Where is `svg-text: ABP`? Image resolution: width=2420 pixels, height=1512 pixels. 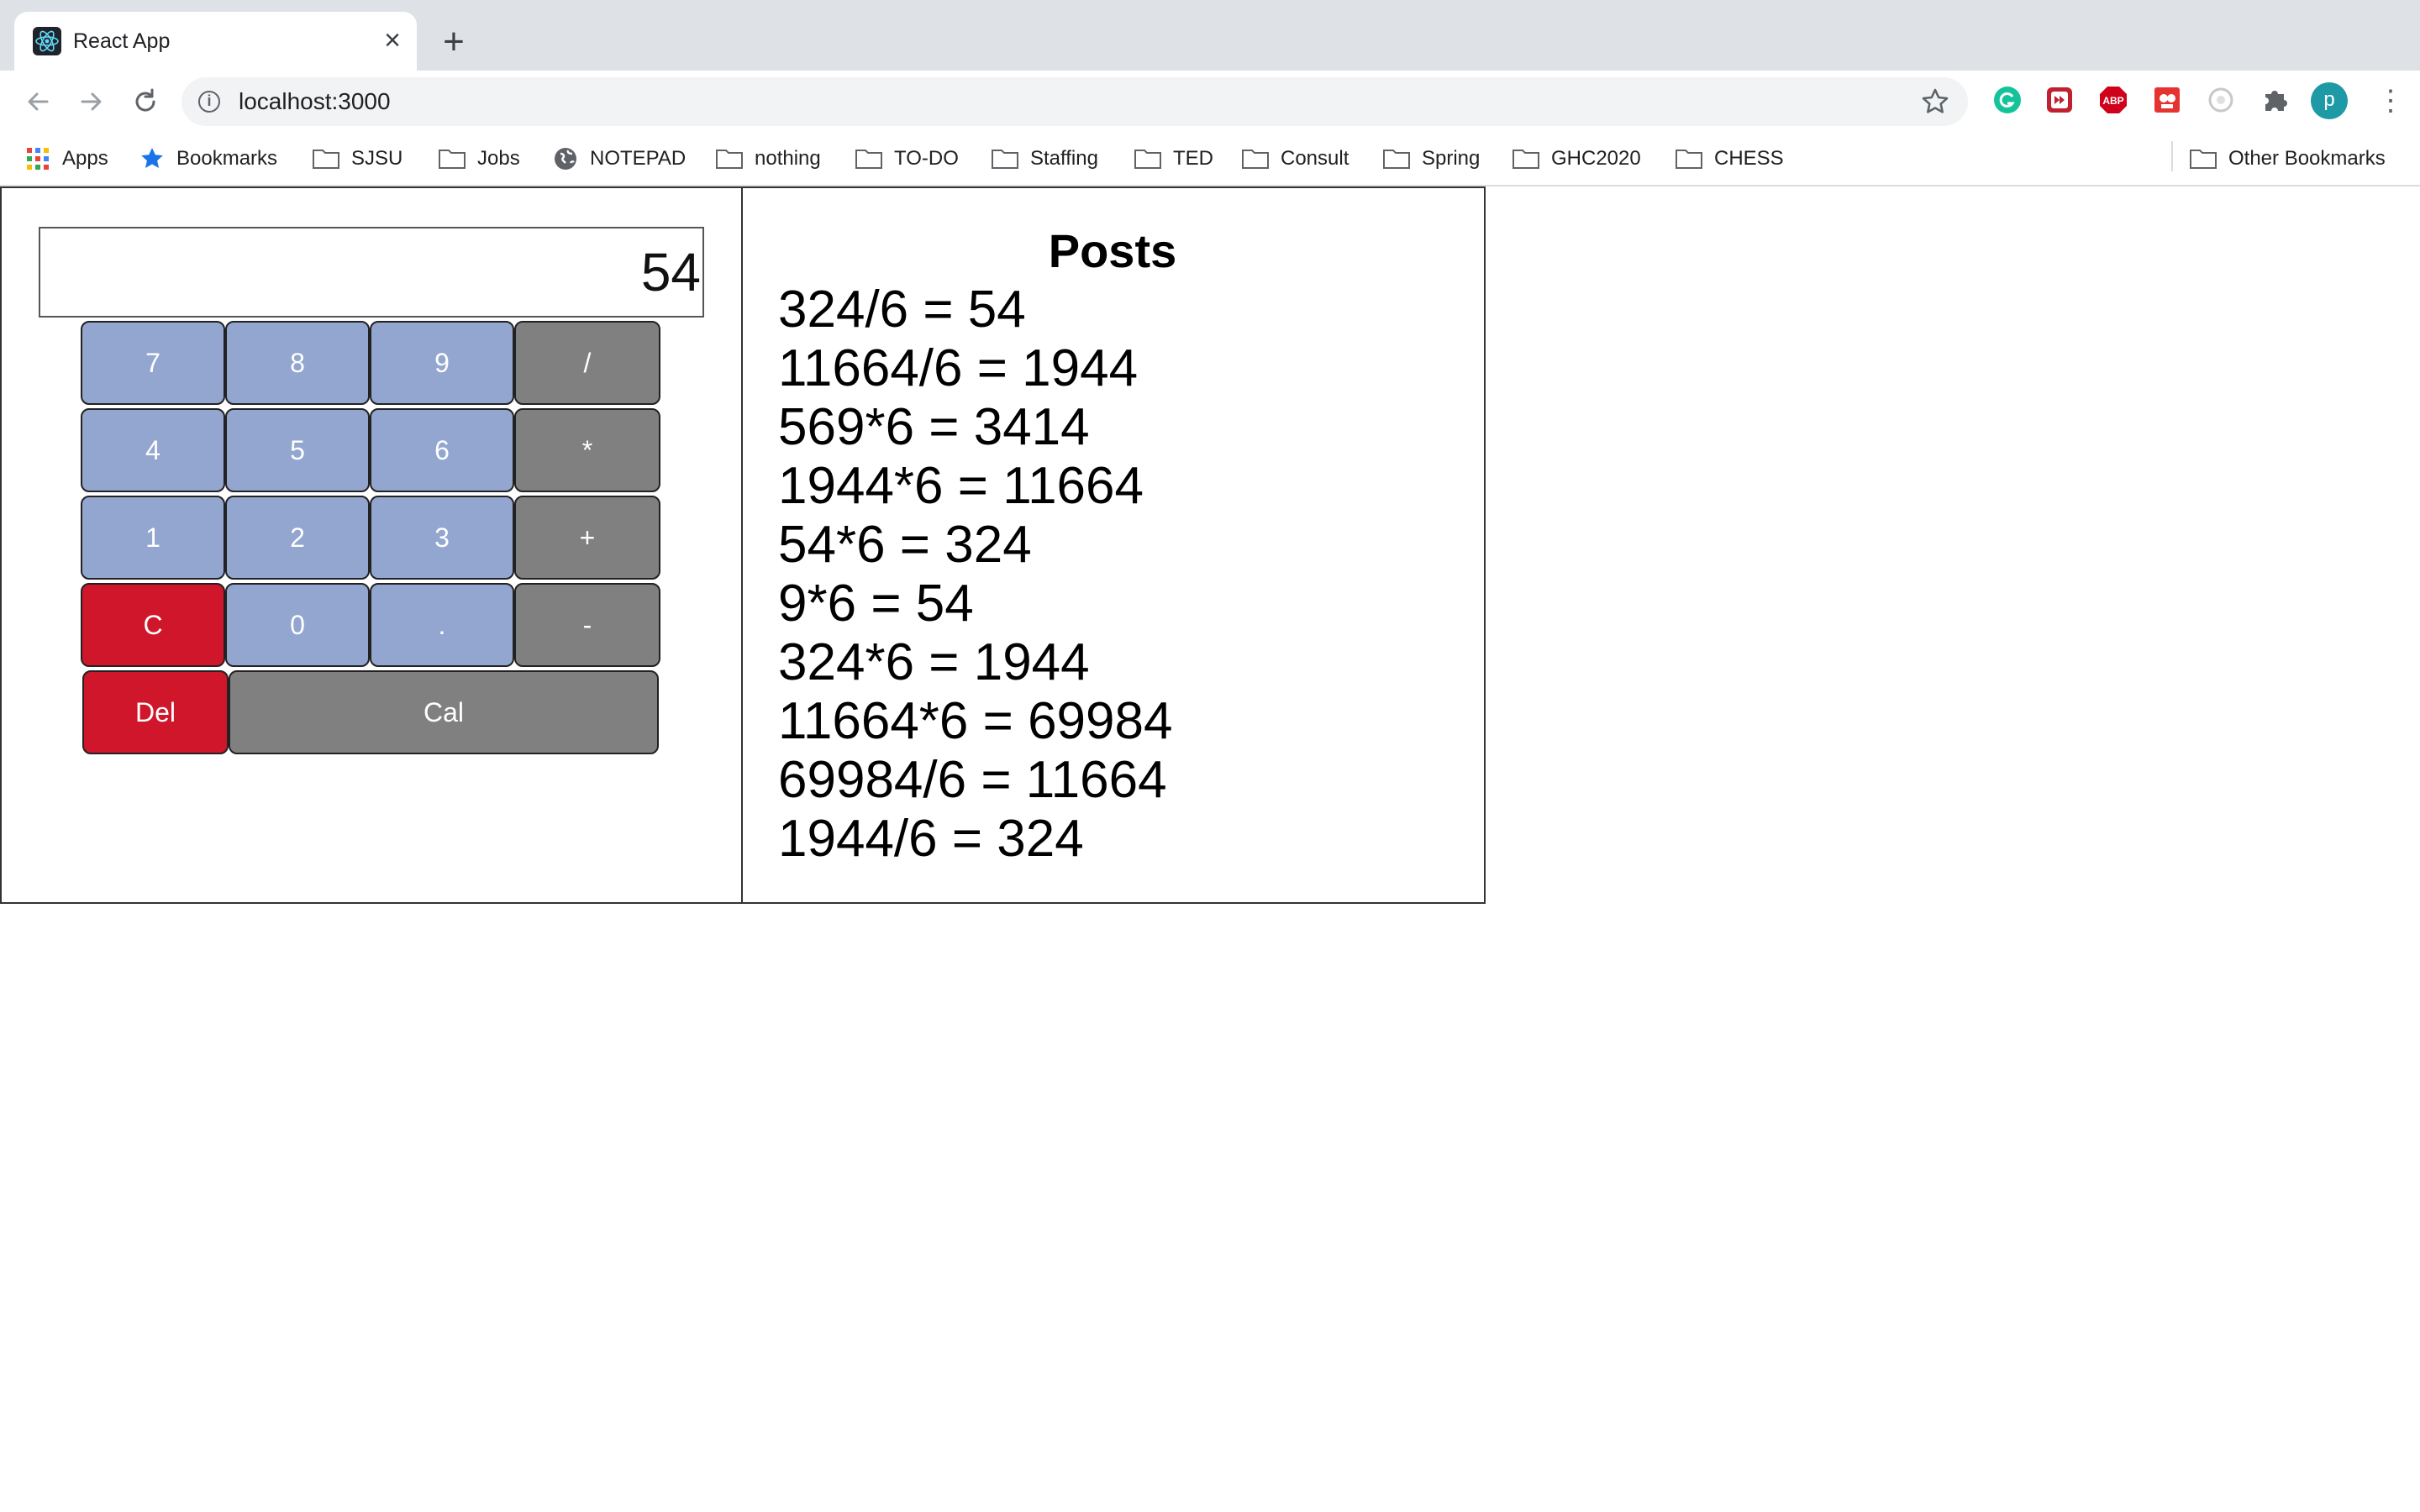
svg-text: ABP is located at coordinates (2112, 101).